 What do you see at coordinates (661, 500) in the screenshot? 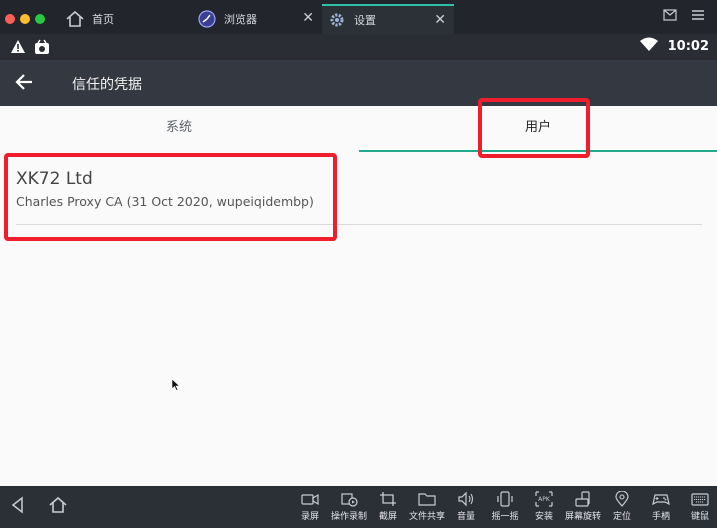
I see `gamepad-icon` at bounding box center [661, 500].